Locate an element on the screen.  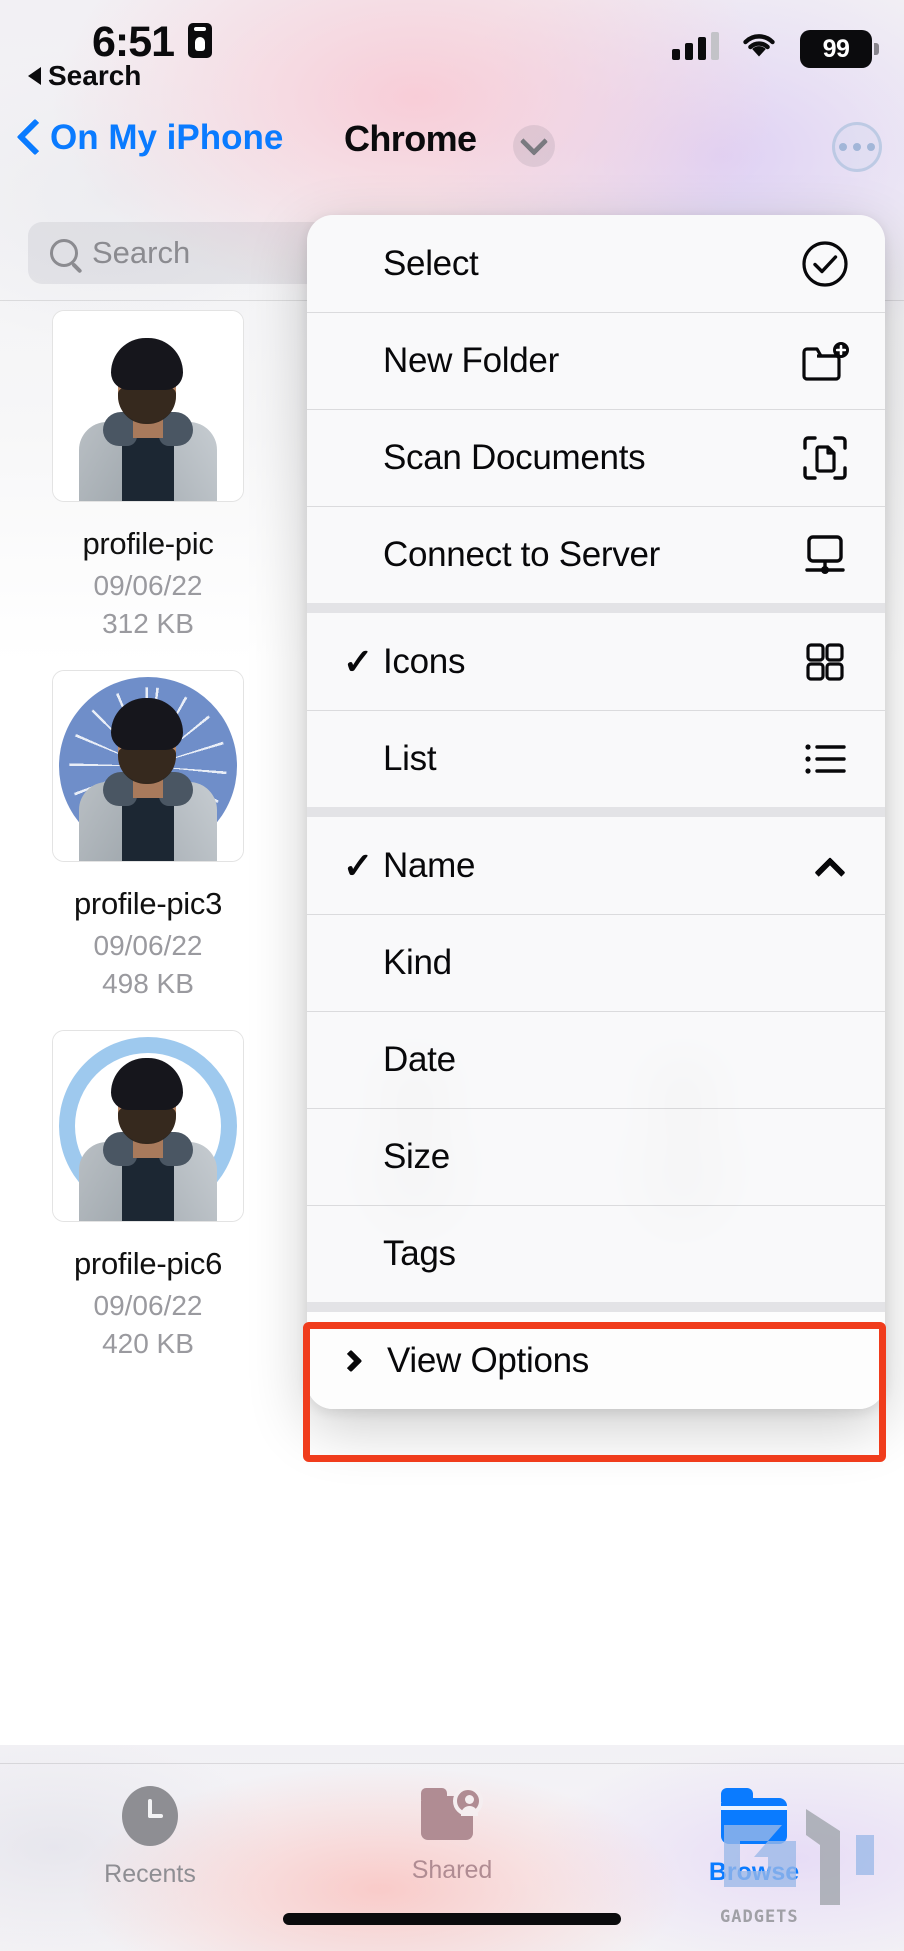
file-name: profile-pic is located at coordinates (148, 543).